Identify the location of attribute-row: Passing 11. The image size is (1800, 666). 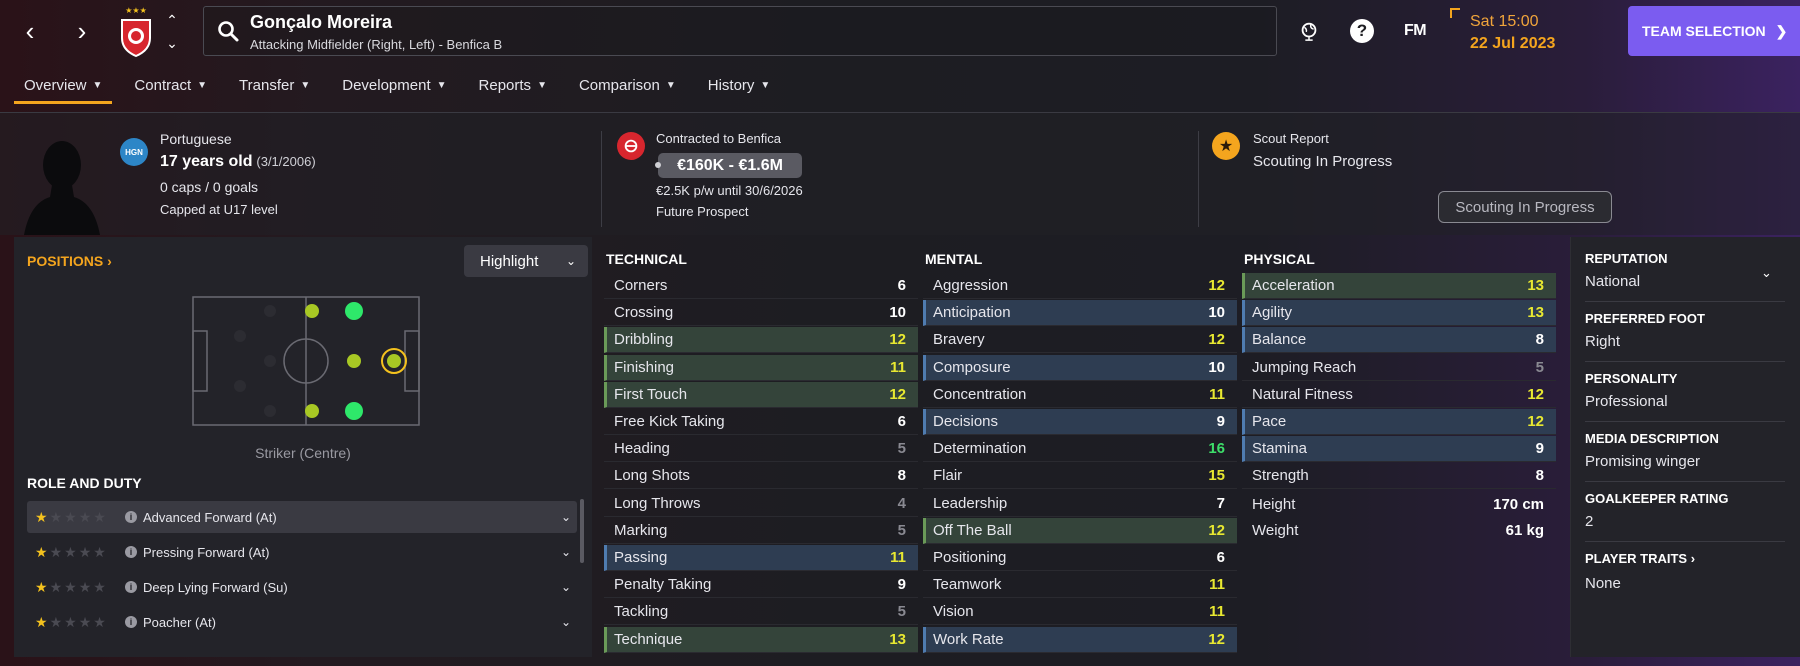
(761, 558).